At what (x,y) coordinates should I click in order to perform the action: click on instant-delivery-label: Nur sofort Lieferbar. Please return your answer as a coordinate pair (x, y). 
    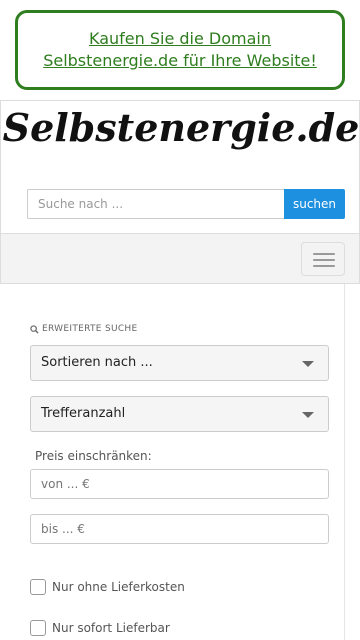
    Looking at the image, I should click on (111, 628).